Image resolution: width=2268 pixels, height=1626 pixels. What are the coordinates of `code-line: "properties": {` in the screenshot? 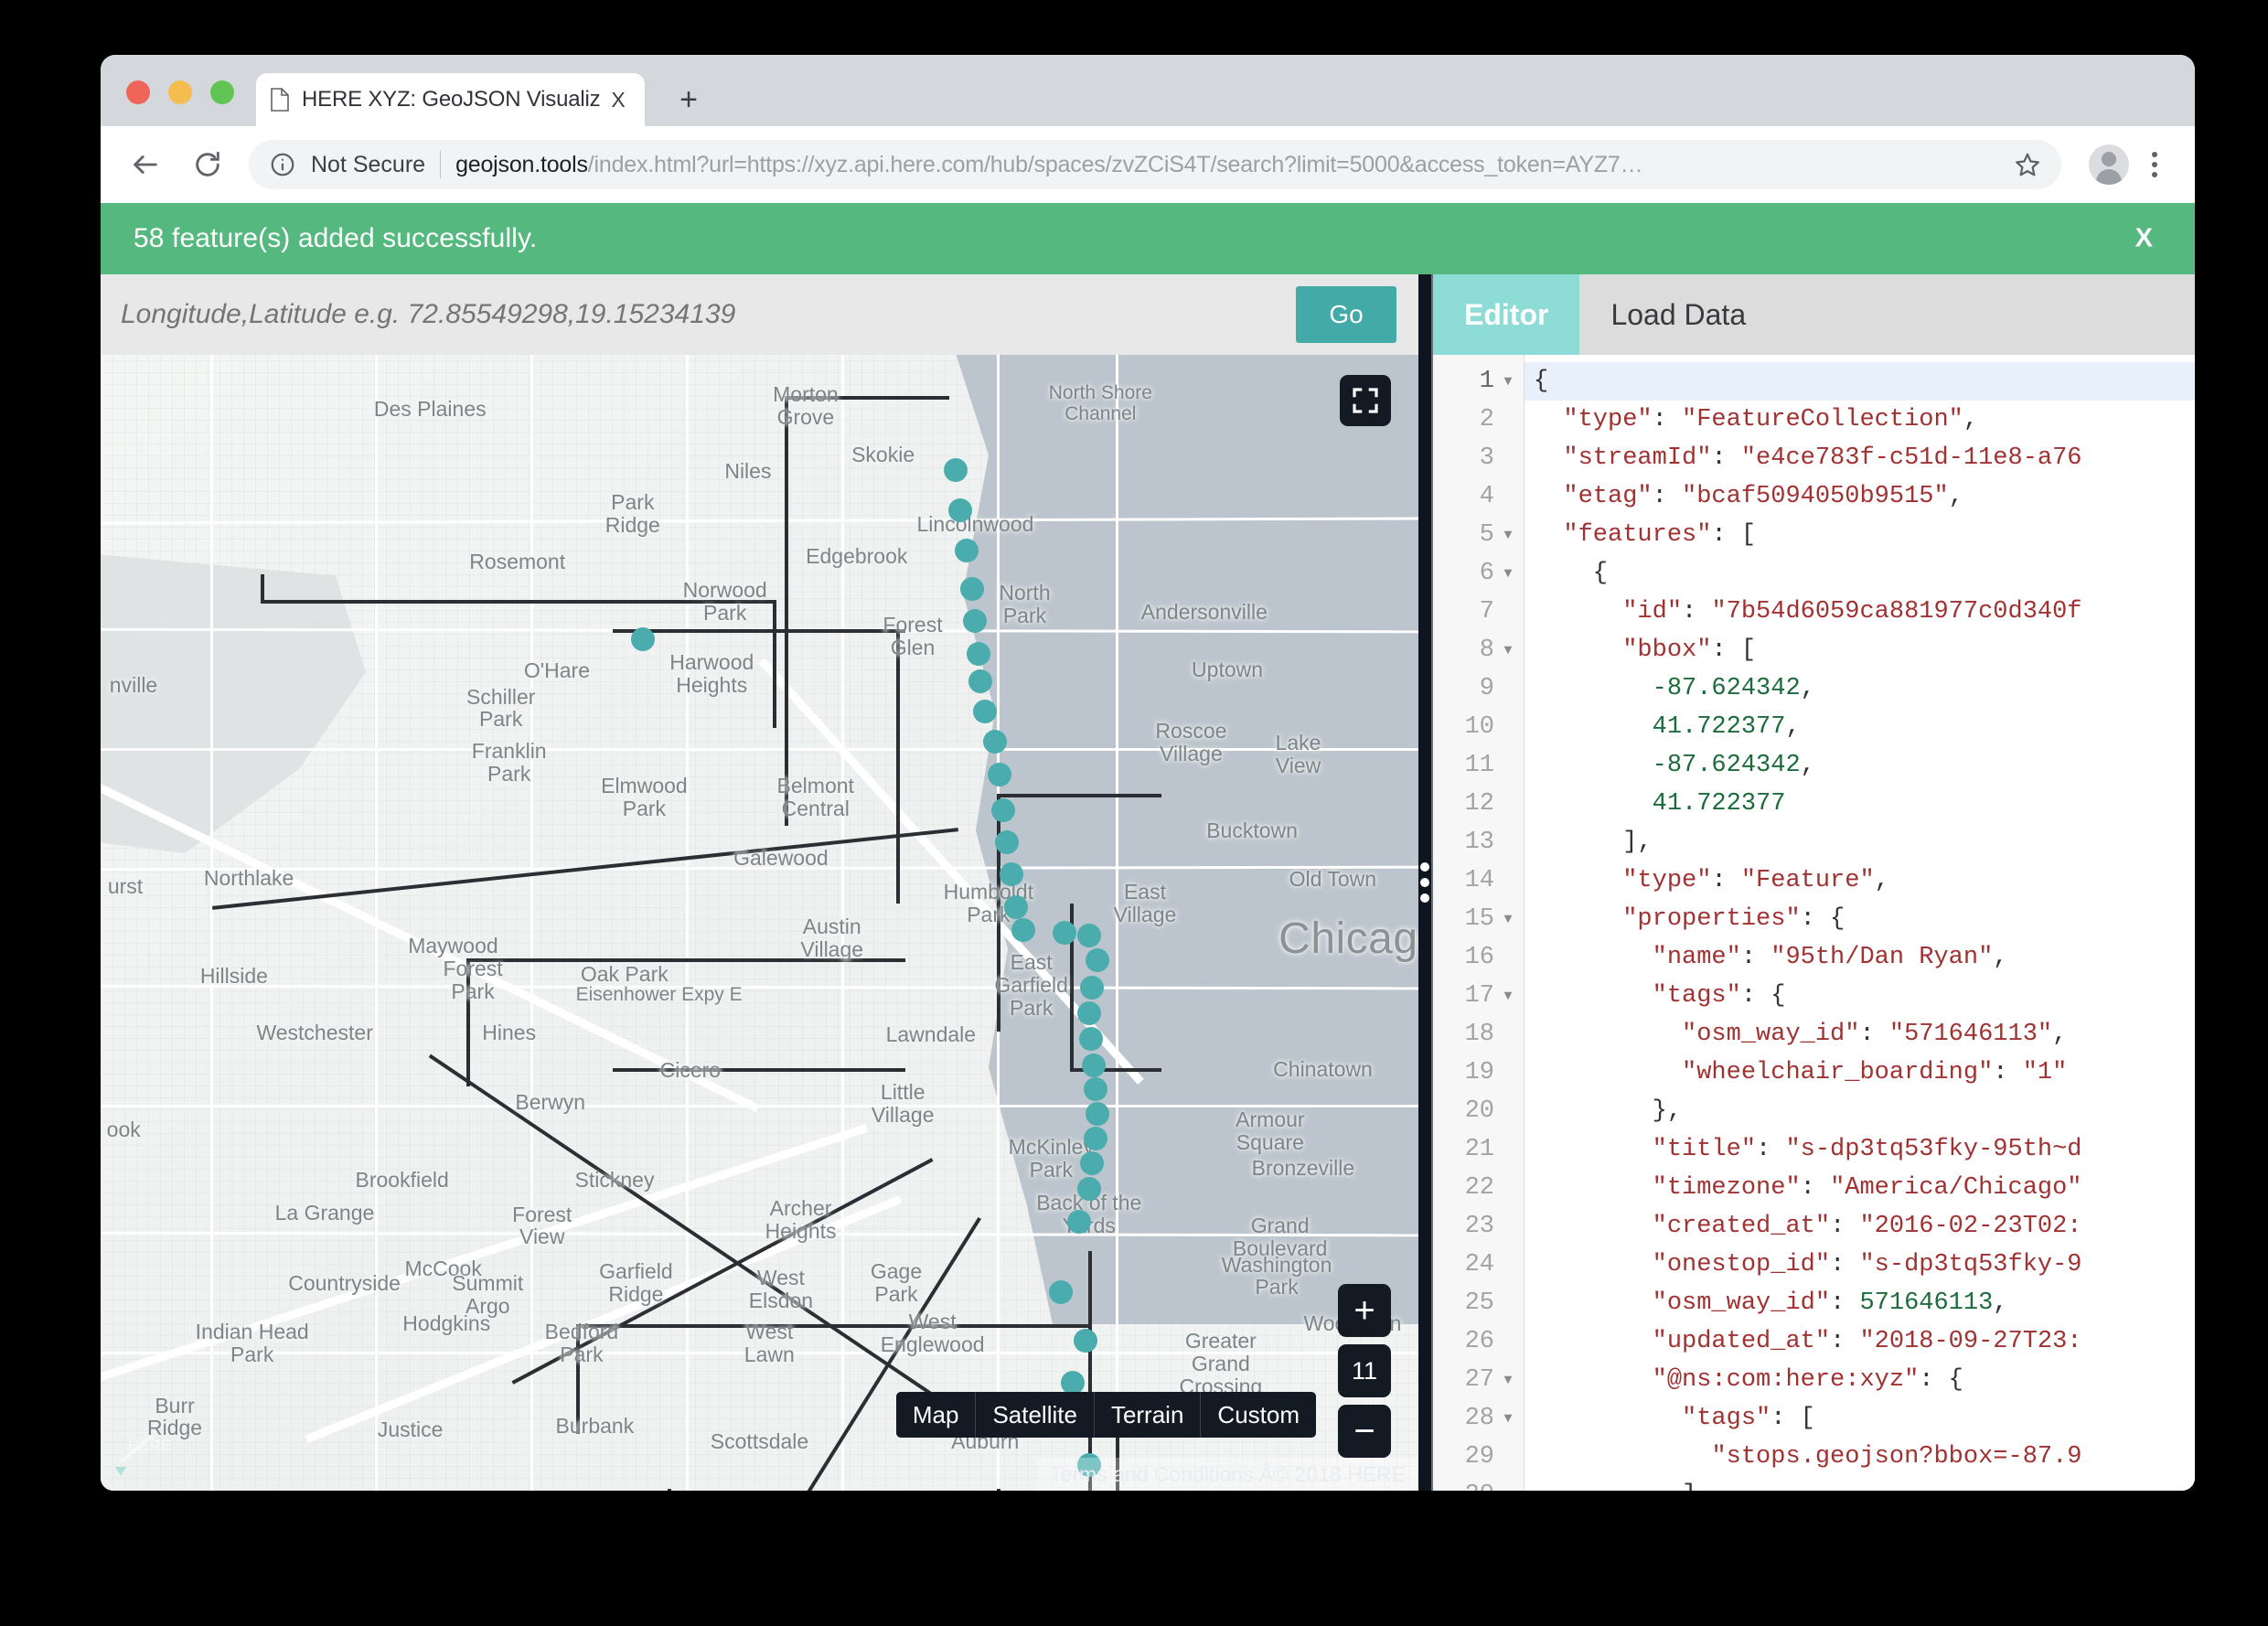 It's located at (1859, 919).